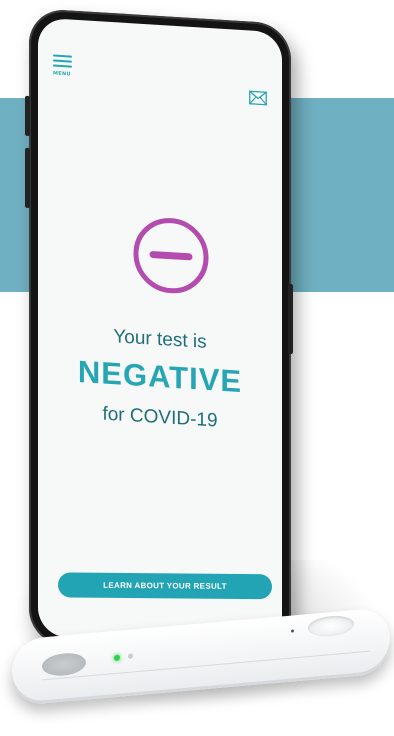  I want to click on device-indicator-dot, so click(292, 631).